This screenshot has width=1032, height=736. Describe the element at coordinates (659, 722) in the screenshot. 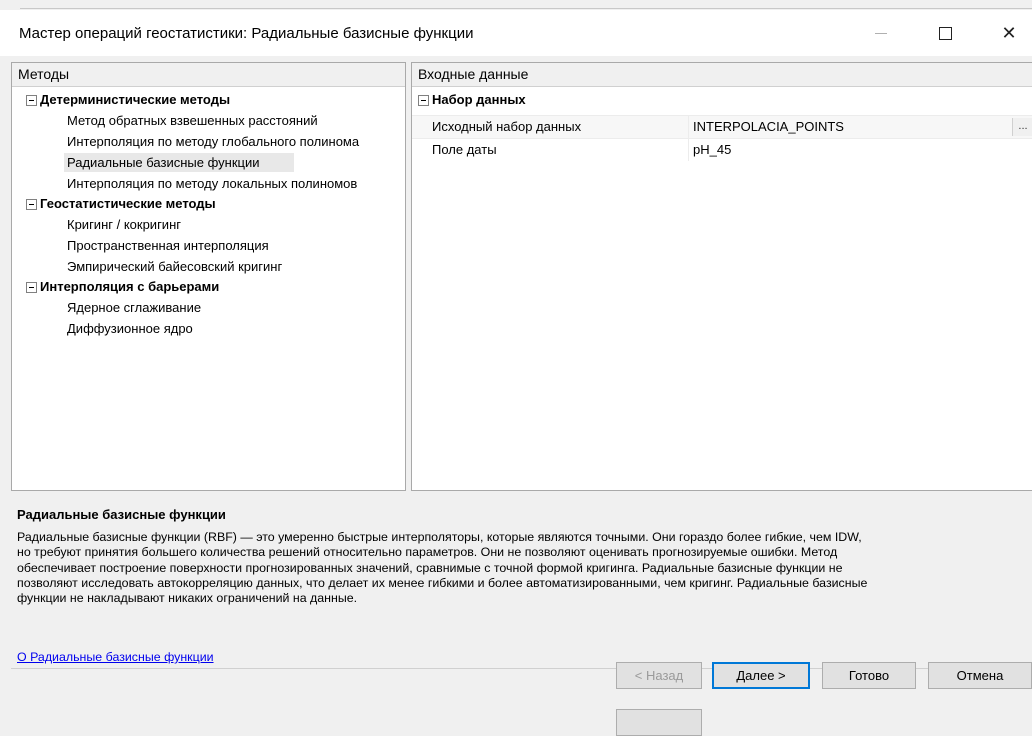

I see `back-button-alt` at that location.